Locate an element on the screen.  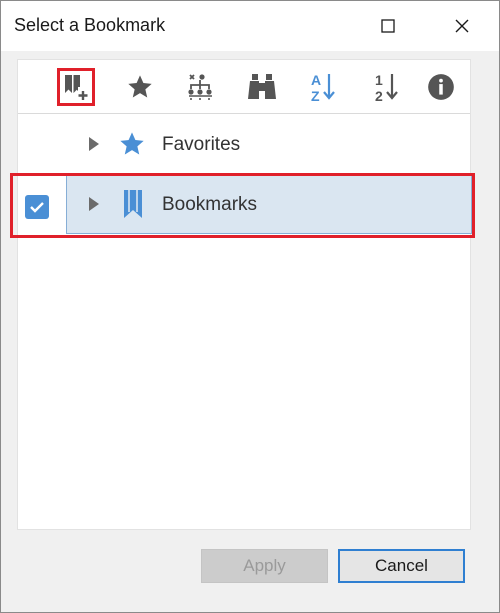
star-icon is located at coordinates (132, 143).